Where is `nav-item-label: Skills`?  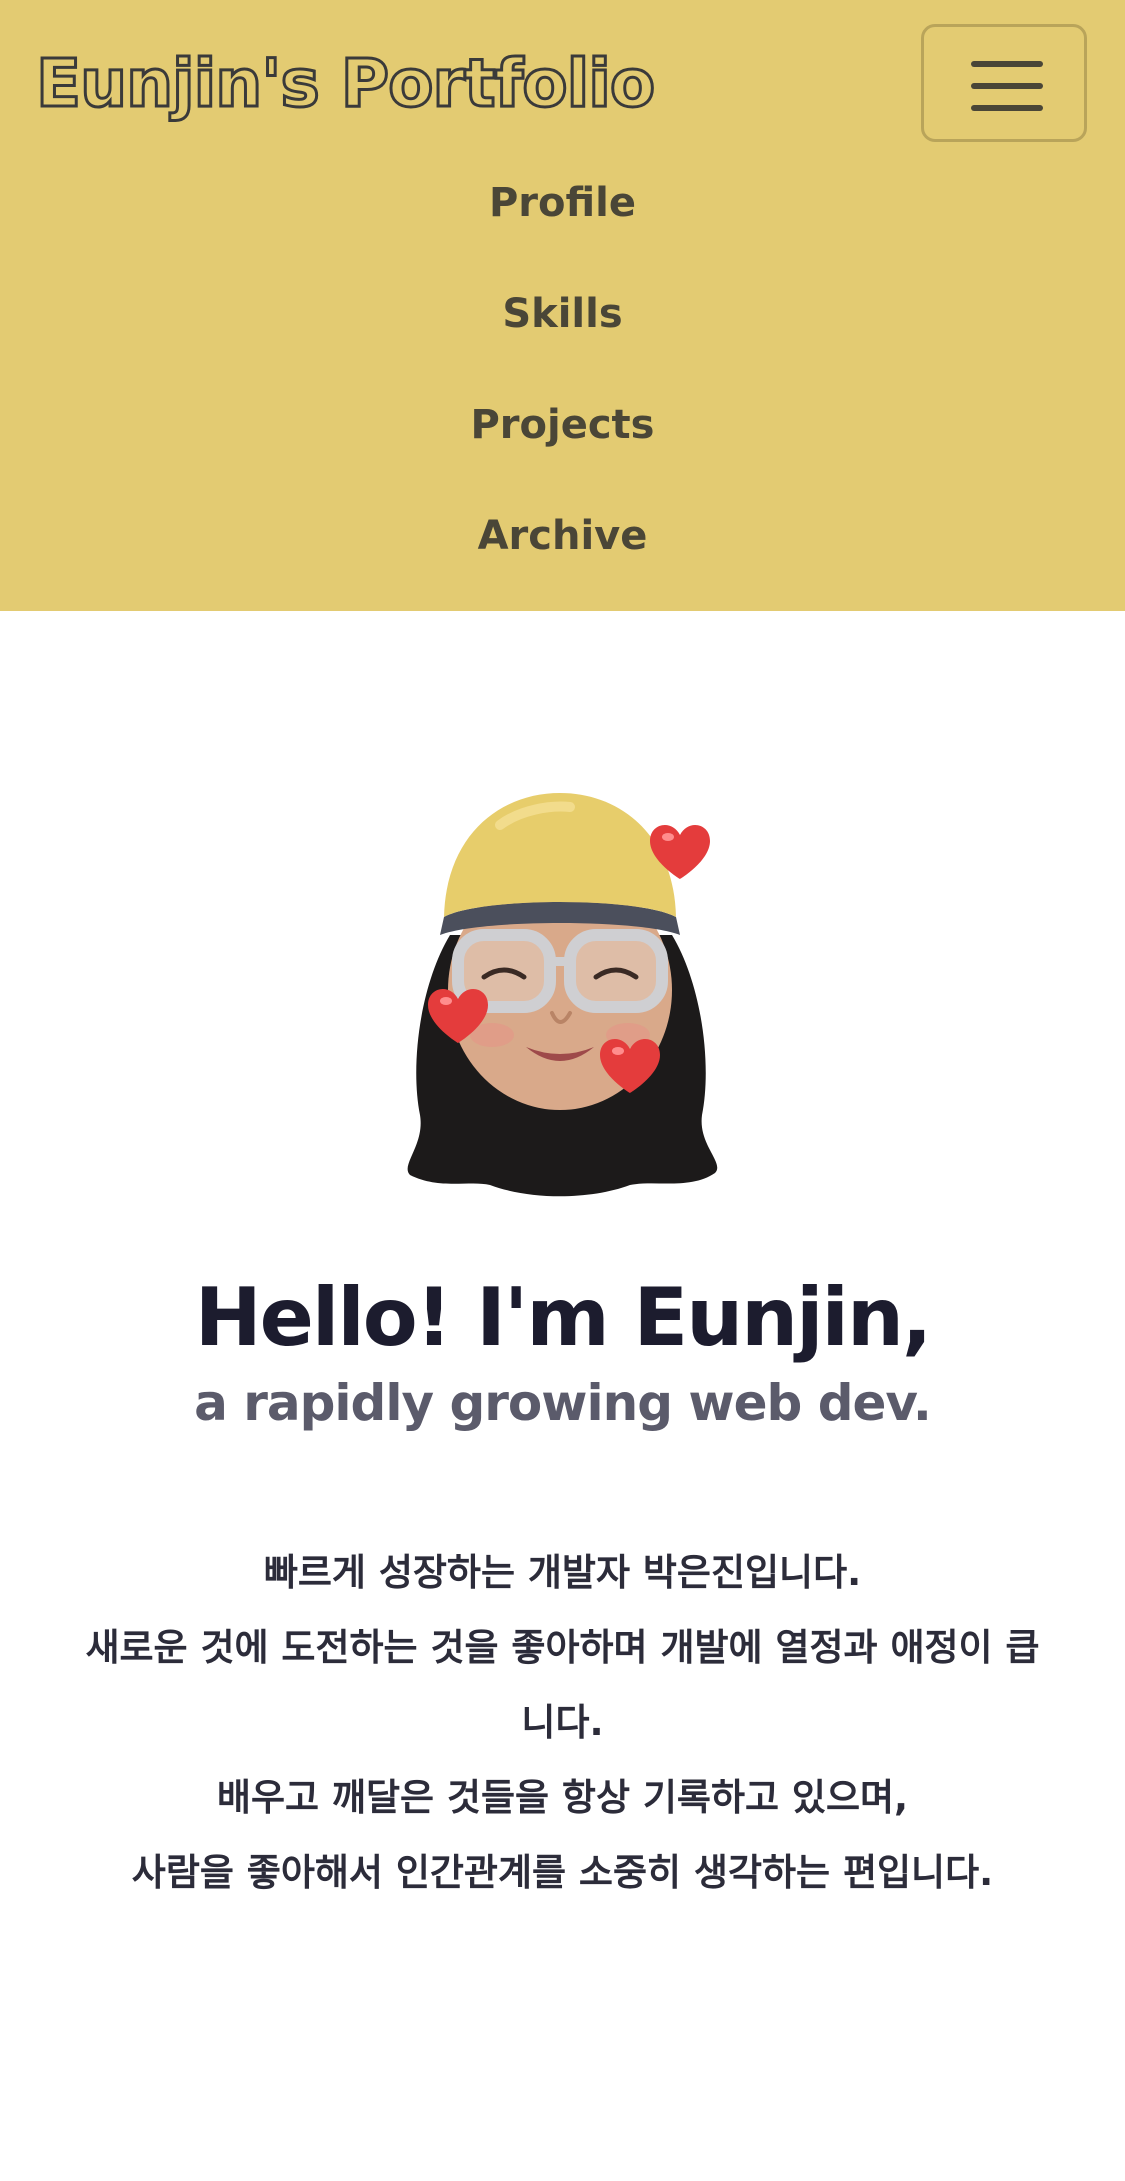 nav-item-label: Skills is located at coordinates (562, 313).